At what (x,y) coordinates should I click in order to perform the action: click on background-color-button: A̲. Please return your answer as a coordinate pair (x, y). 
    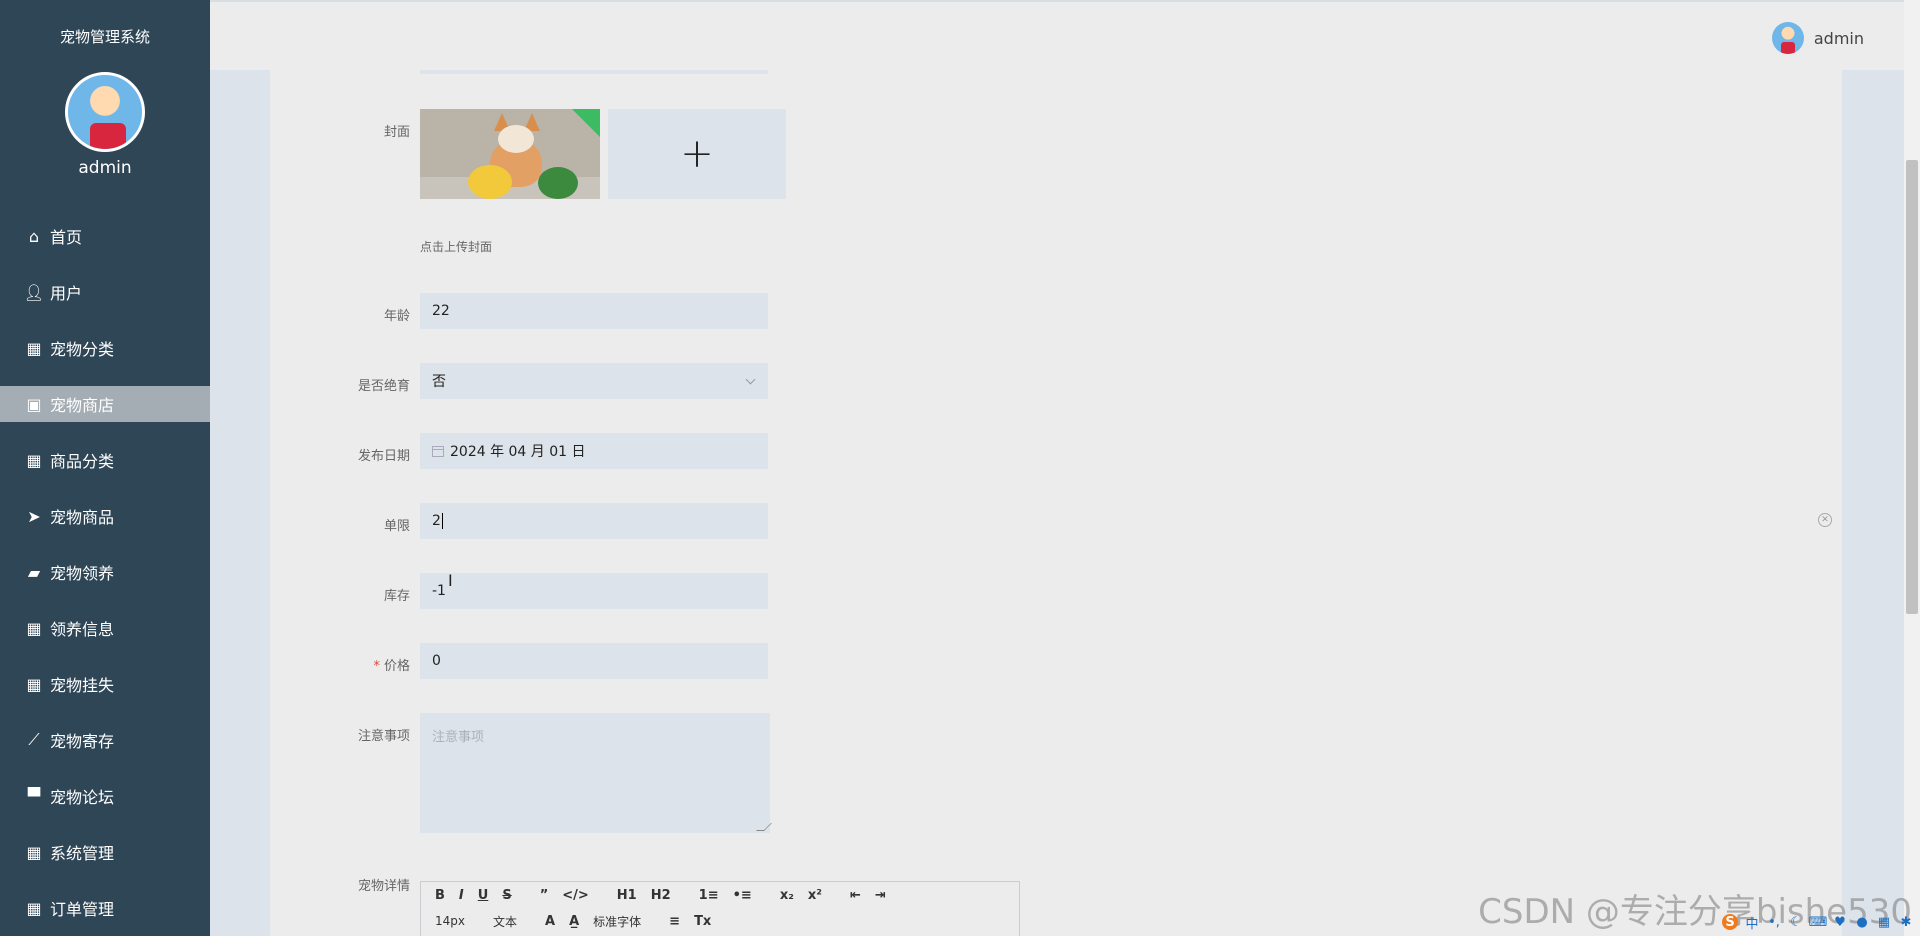
    Looking at the image, I should click on (574, 921).